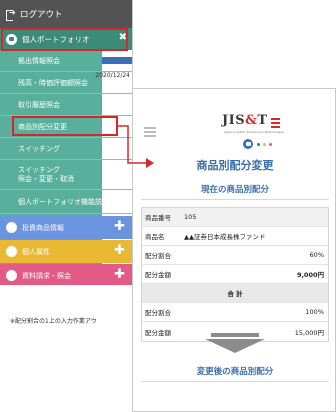 Image resolution: width=336 pixels, height=412 pixels. Describe the element at coordinates (11, 251) in the screenshot. I see `person-icon` at that location.